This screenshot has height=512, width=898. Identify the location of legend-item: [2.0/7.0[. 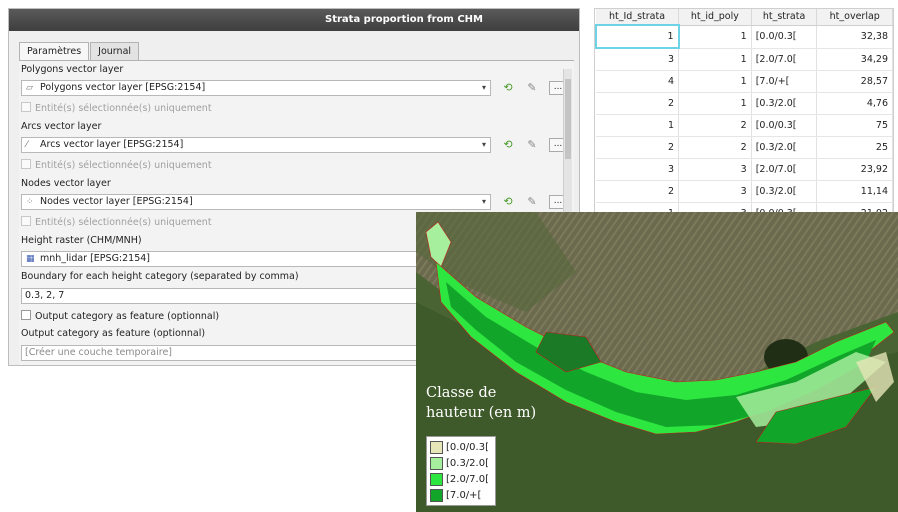
(461, 479).